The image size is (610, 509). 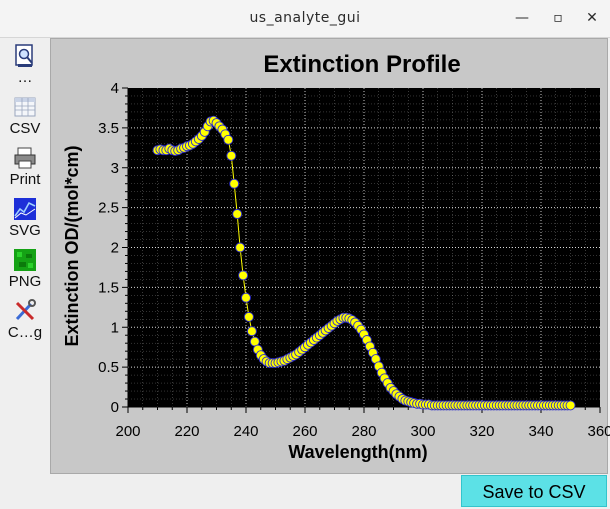 I want to click on chart-title: Extinction Profile, so click(x=361, y=64).